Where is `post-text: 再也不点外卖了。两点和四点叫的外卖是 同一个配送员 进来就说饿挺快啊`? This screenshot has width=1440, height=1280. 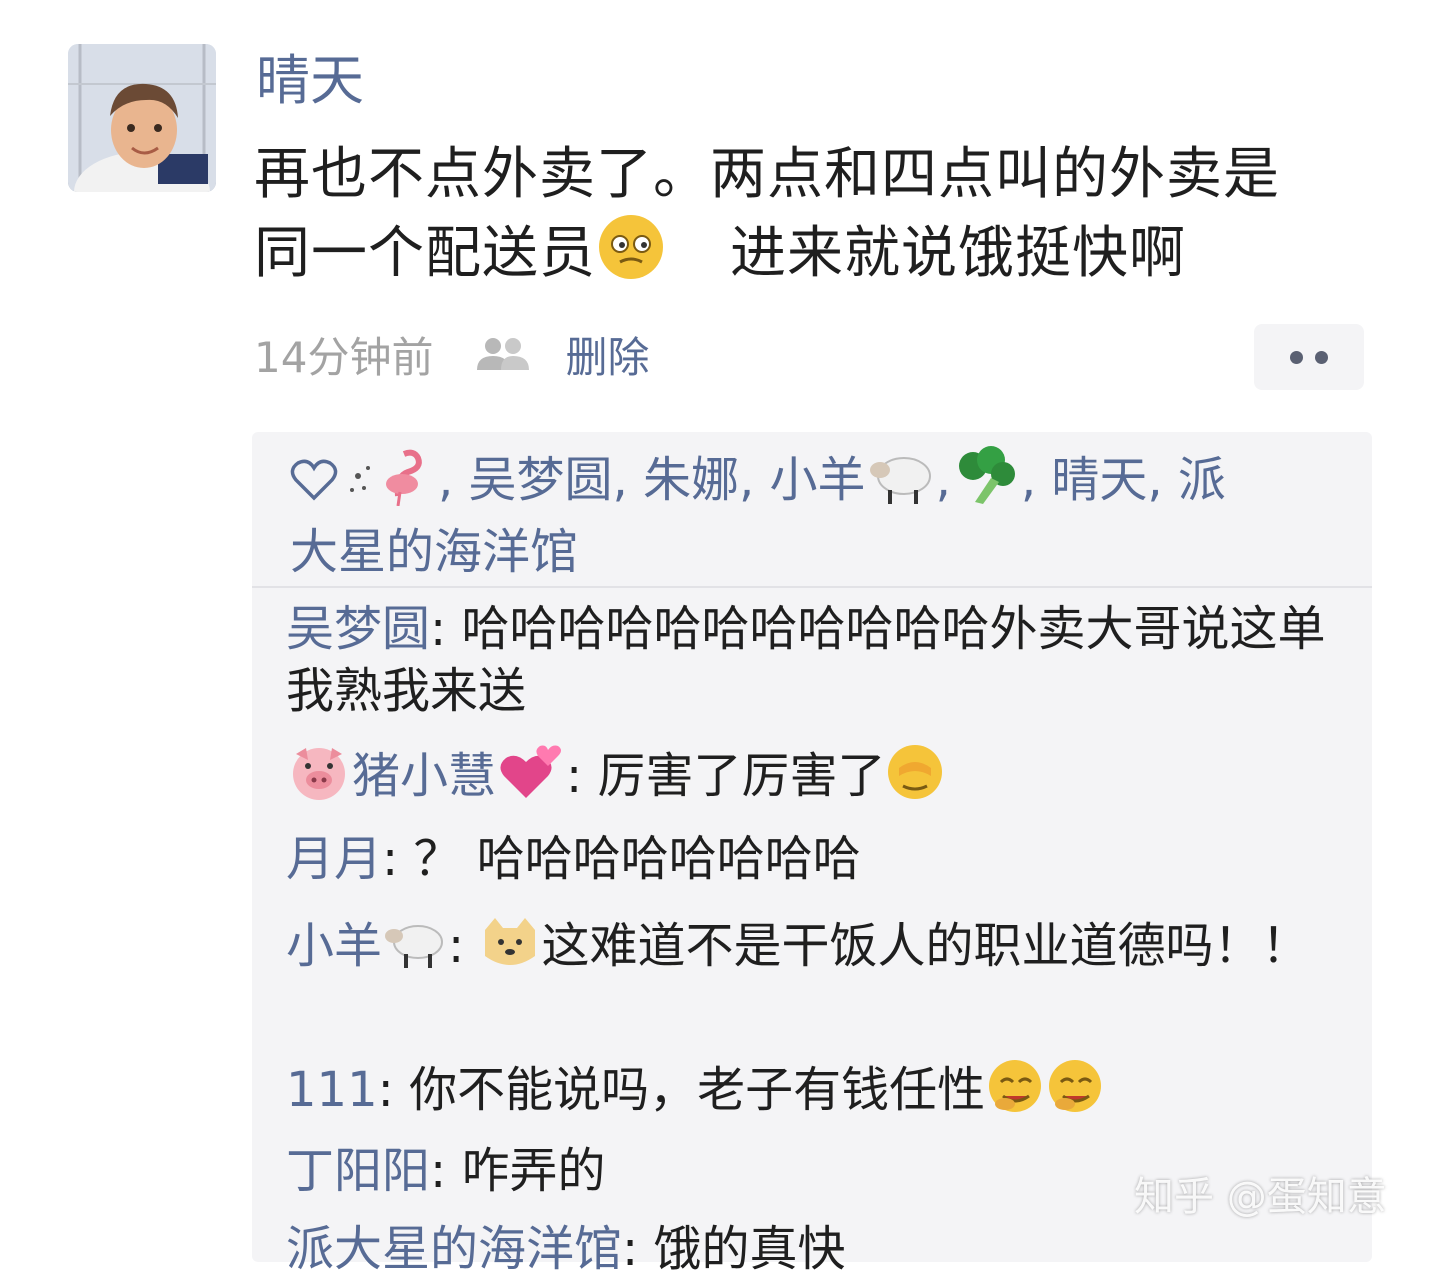
post-text: 再也不点外卖了。两点和四点叫的外卖是 同一个配送员 进来就说饿挺快啊 is located at coordinates (809, 219).